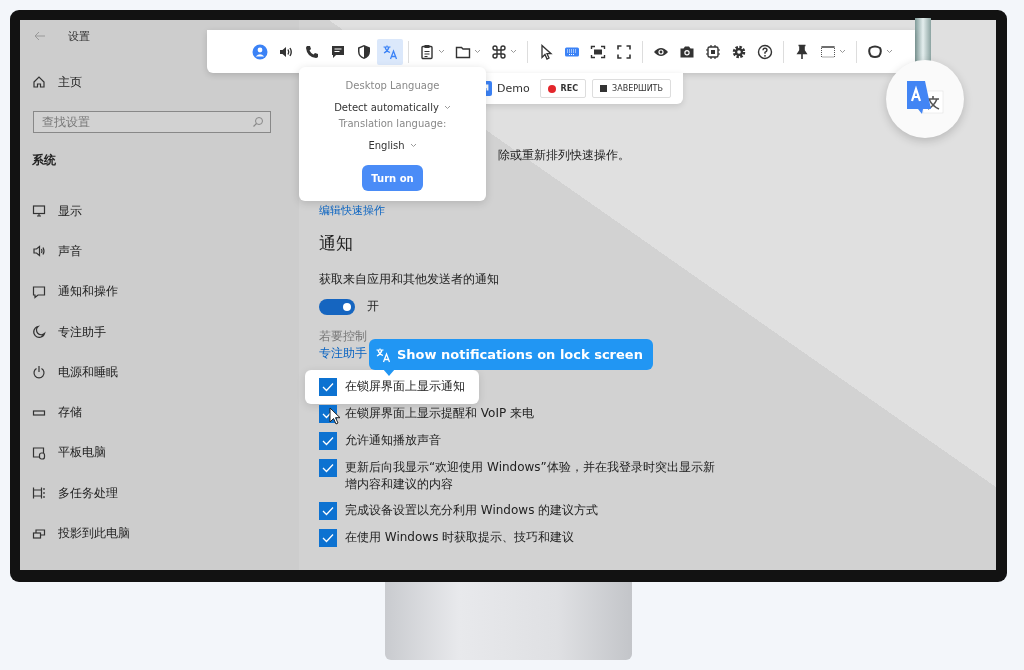  What do you see at coordinates (39, 332) in the screenshot?
I see `moon-icon` at bounding box center [39, 332].